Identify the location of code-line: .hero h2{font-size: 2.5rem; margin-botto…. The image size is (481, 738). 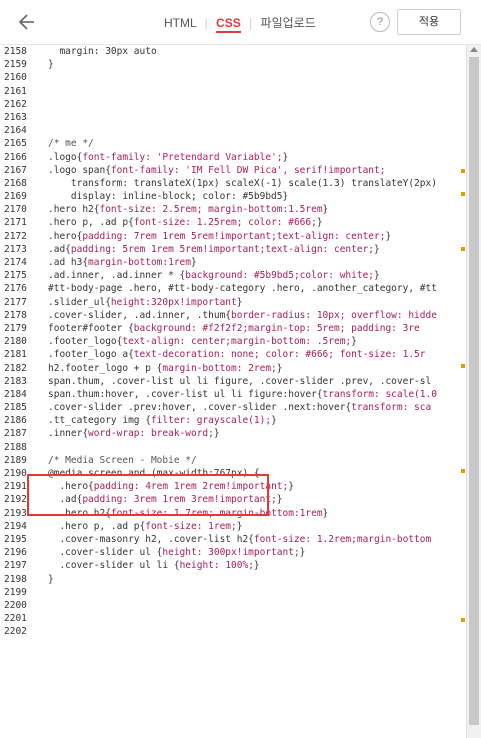
(188, 210).